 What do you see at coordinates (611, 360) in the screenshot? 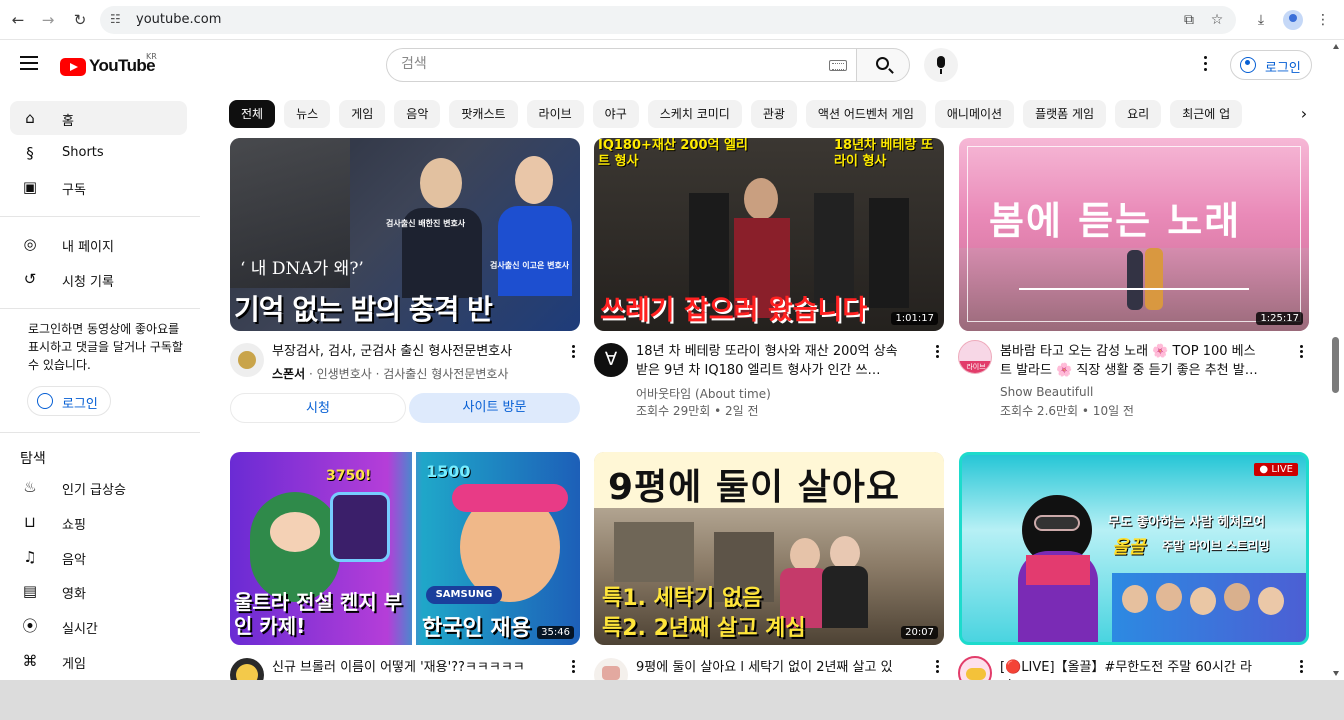
I see `channel-avatar: ∀` at bounding box center [611, 360].